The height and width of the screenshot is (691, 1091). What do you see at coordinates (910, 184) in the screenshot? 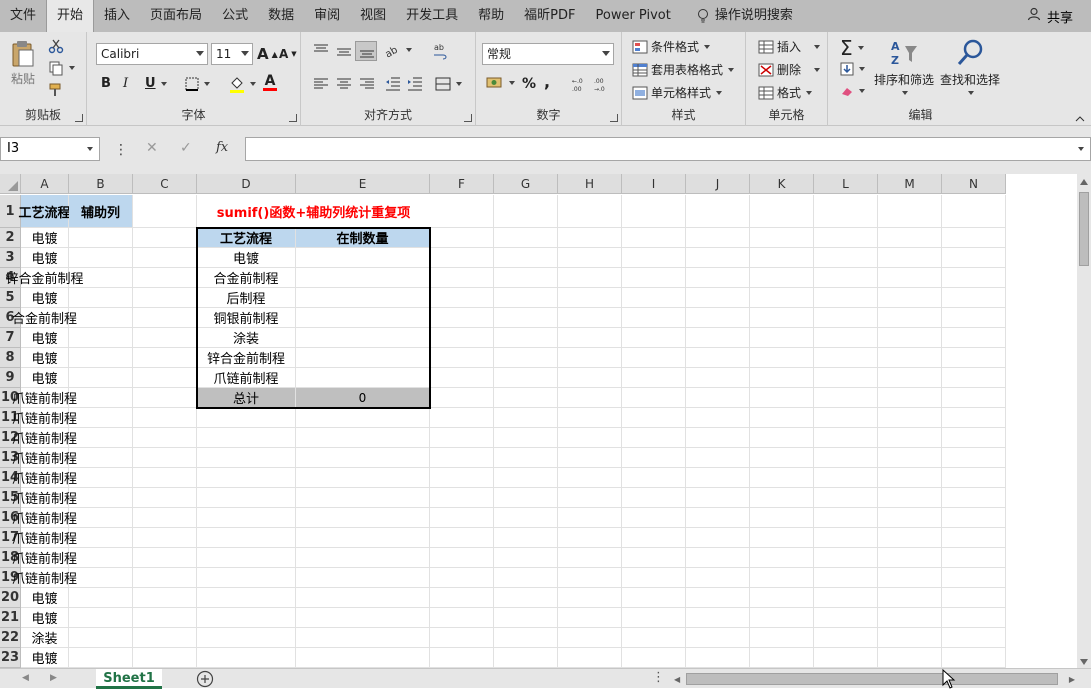
I see `column-header-m: M` at bounding box center [910, 184].